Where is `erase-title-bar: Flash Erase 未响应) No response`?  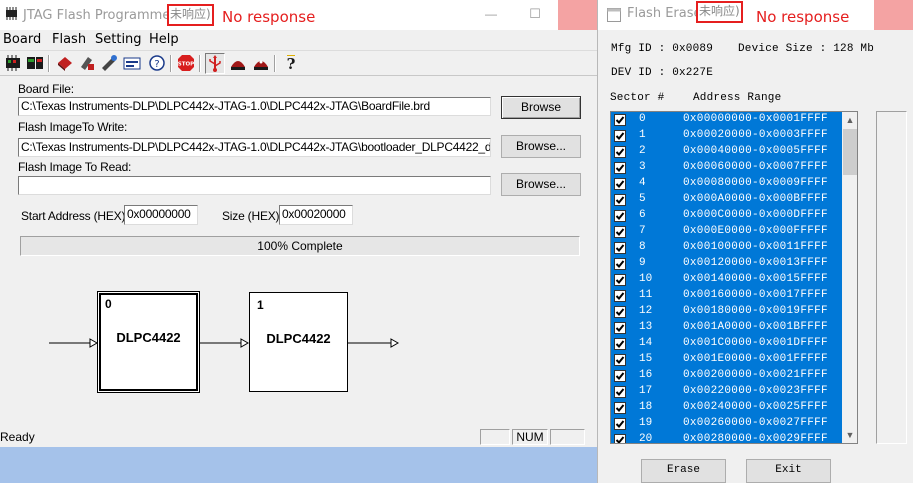
erase-title-bar: Flash Erase 未响应) No response is located at coordinates (755, 15).